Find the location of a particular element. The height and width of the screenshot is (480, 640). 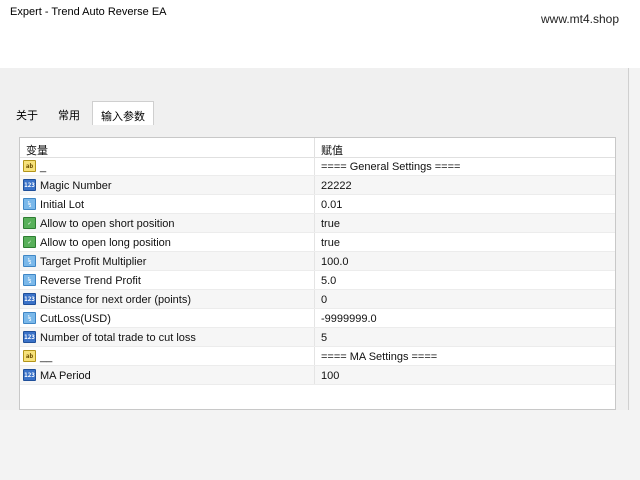

param-name: Magic Number is located at coordinates (76, 186).